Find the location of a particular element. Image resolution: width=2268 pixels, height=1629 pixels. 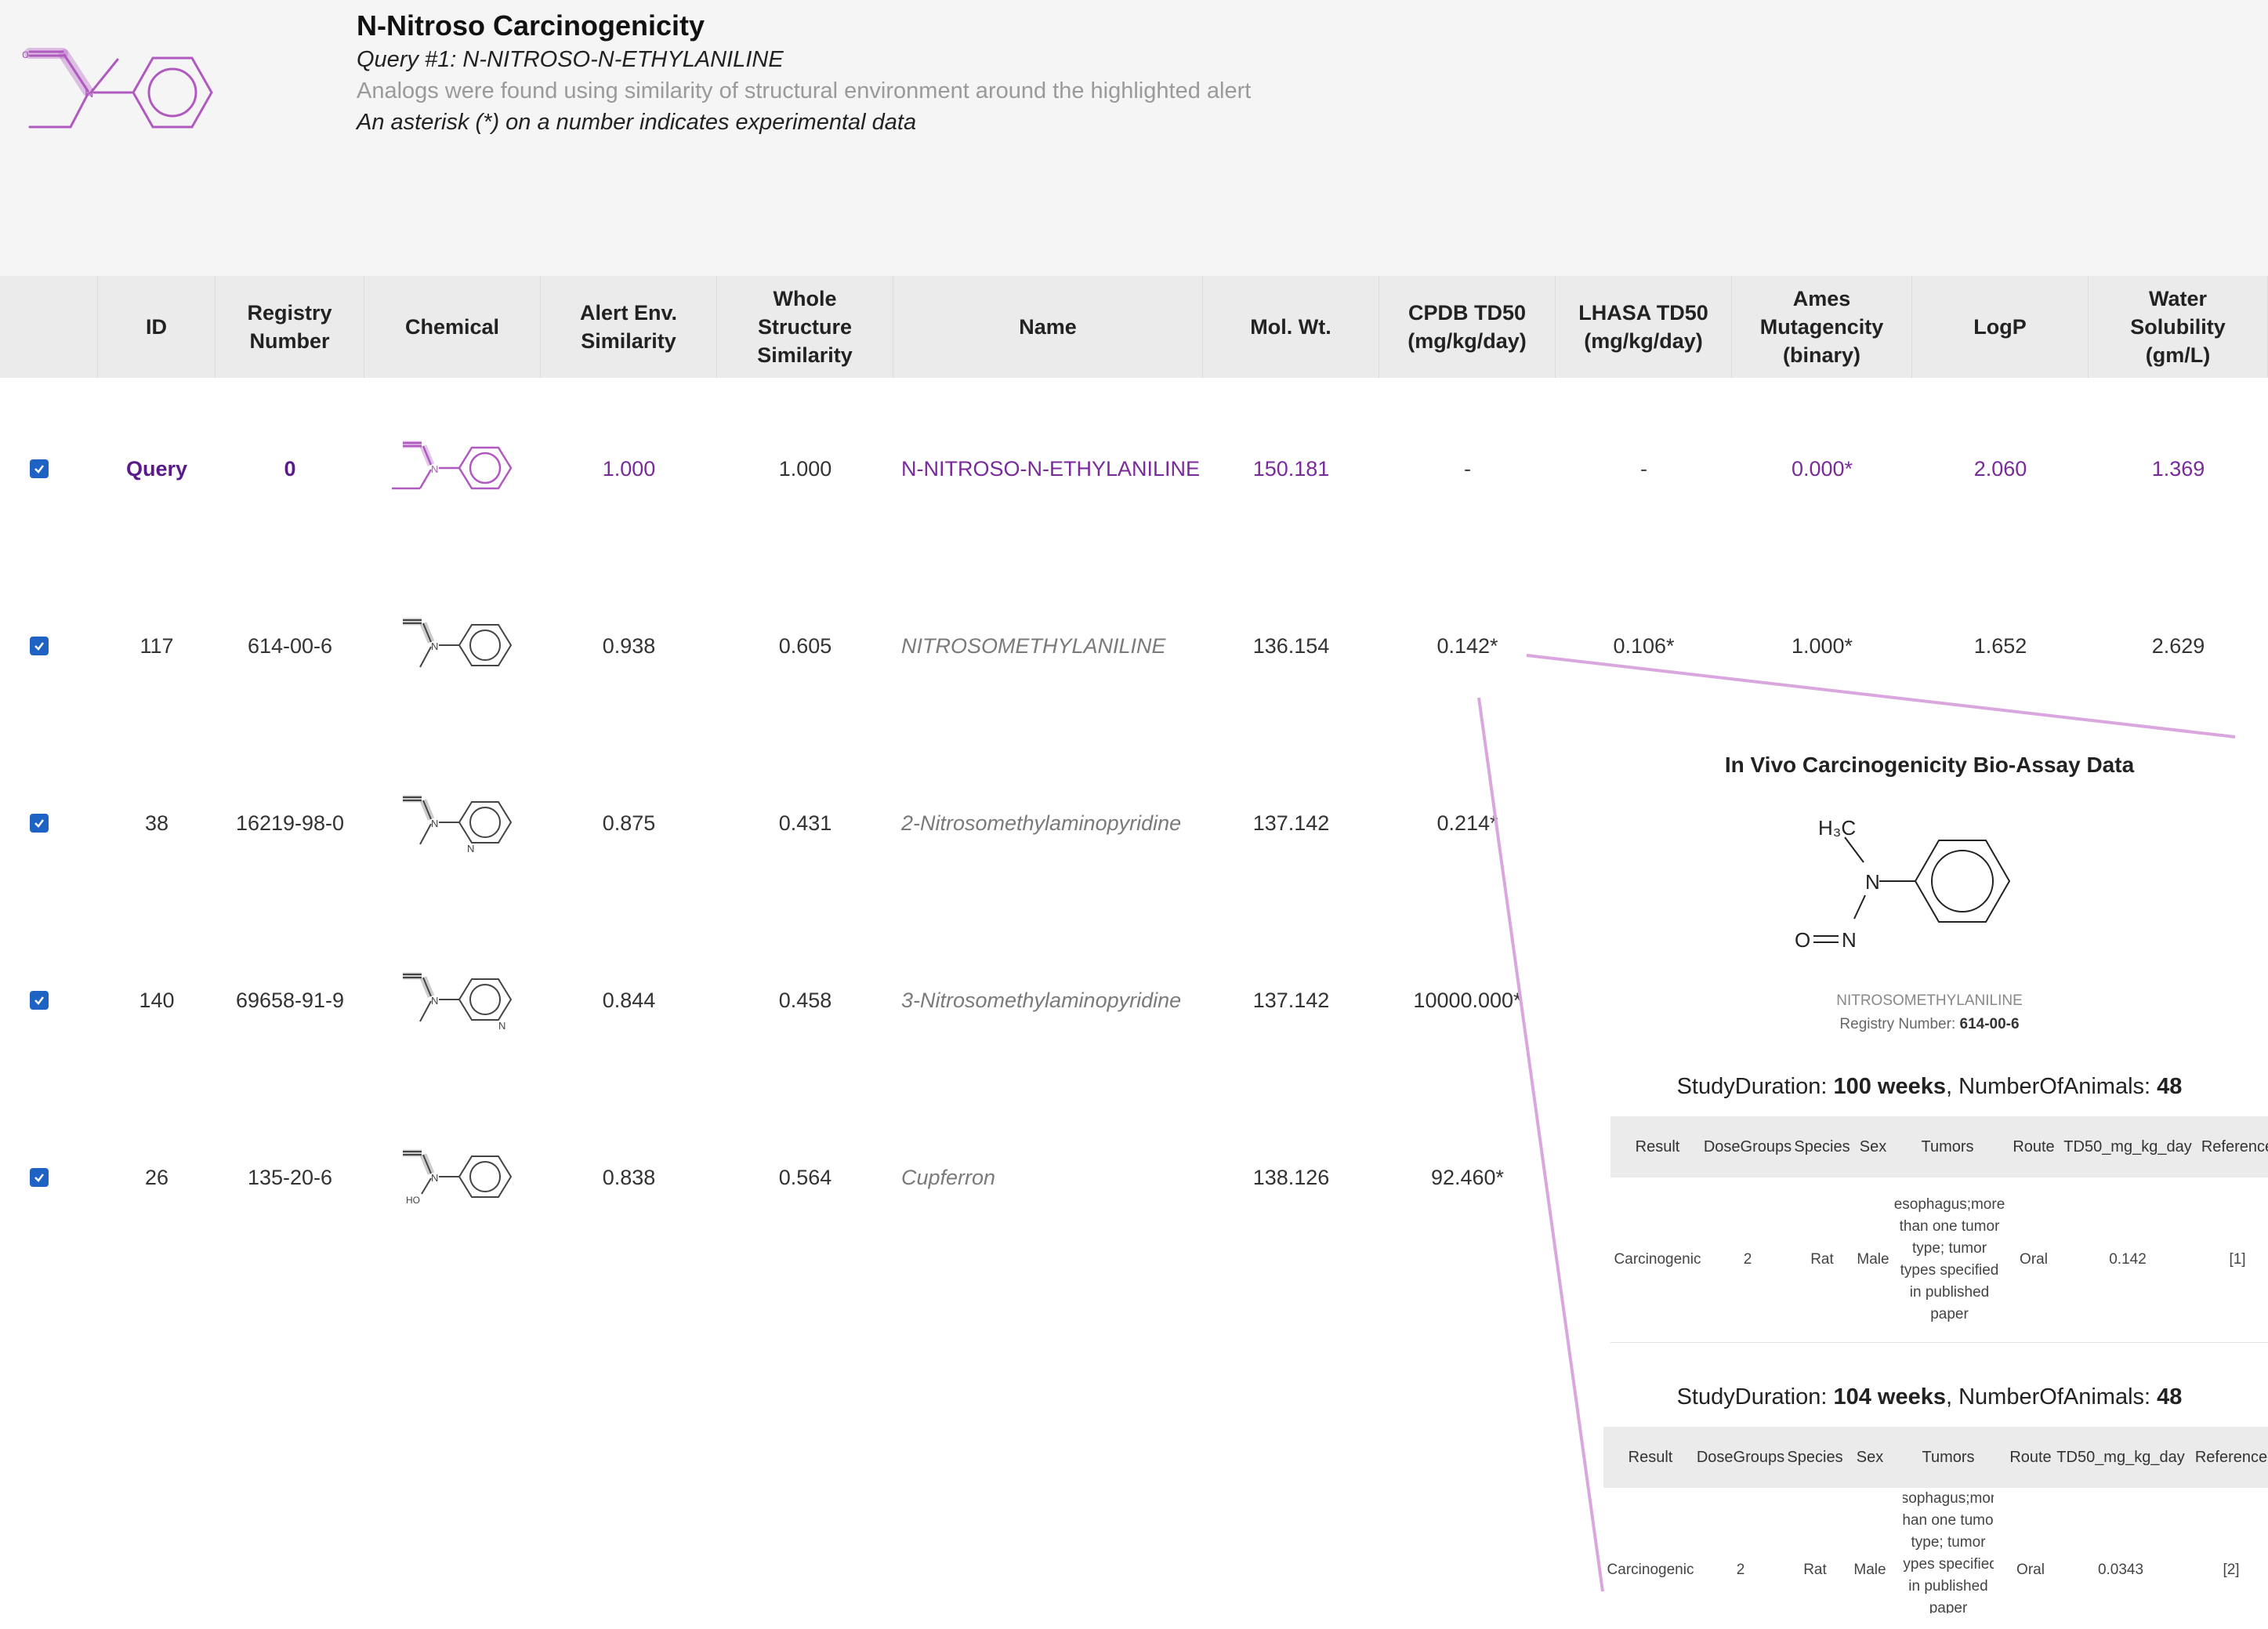

header-cpdb-td50: CPDB TD50 (mg/kg/day) is located at coordinates (1467, 327).